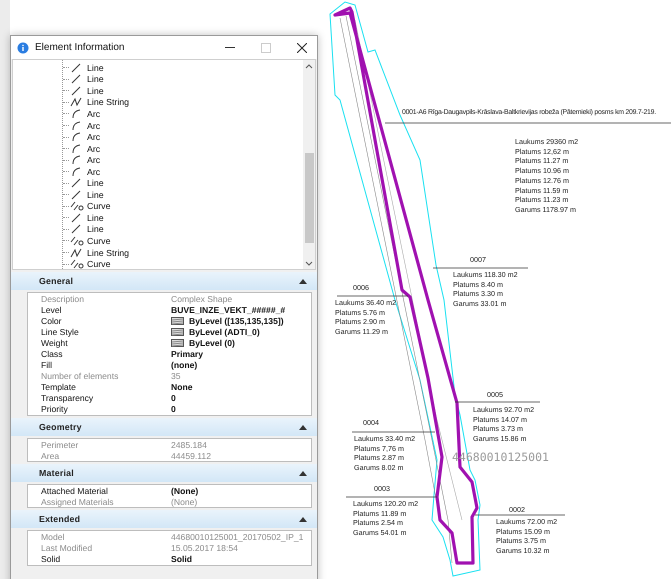 The width and height of the screenshot is (671, 579). Describe the element at coordinates (266, 47) in the screenshot. I see `maximize-icon` at that location.